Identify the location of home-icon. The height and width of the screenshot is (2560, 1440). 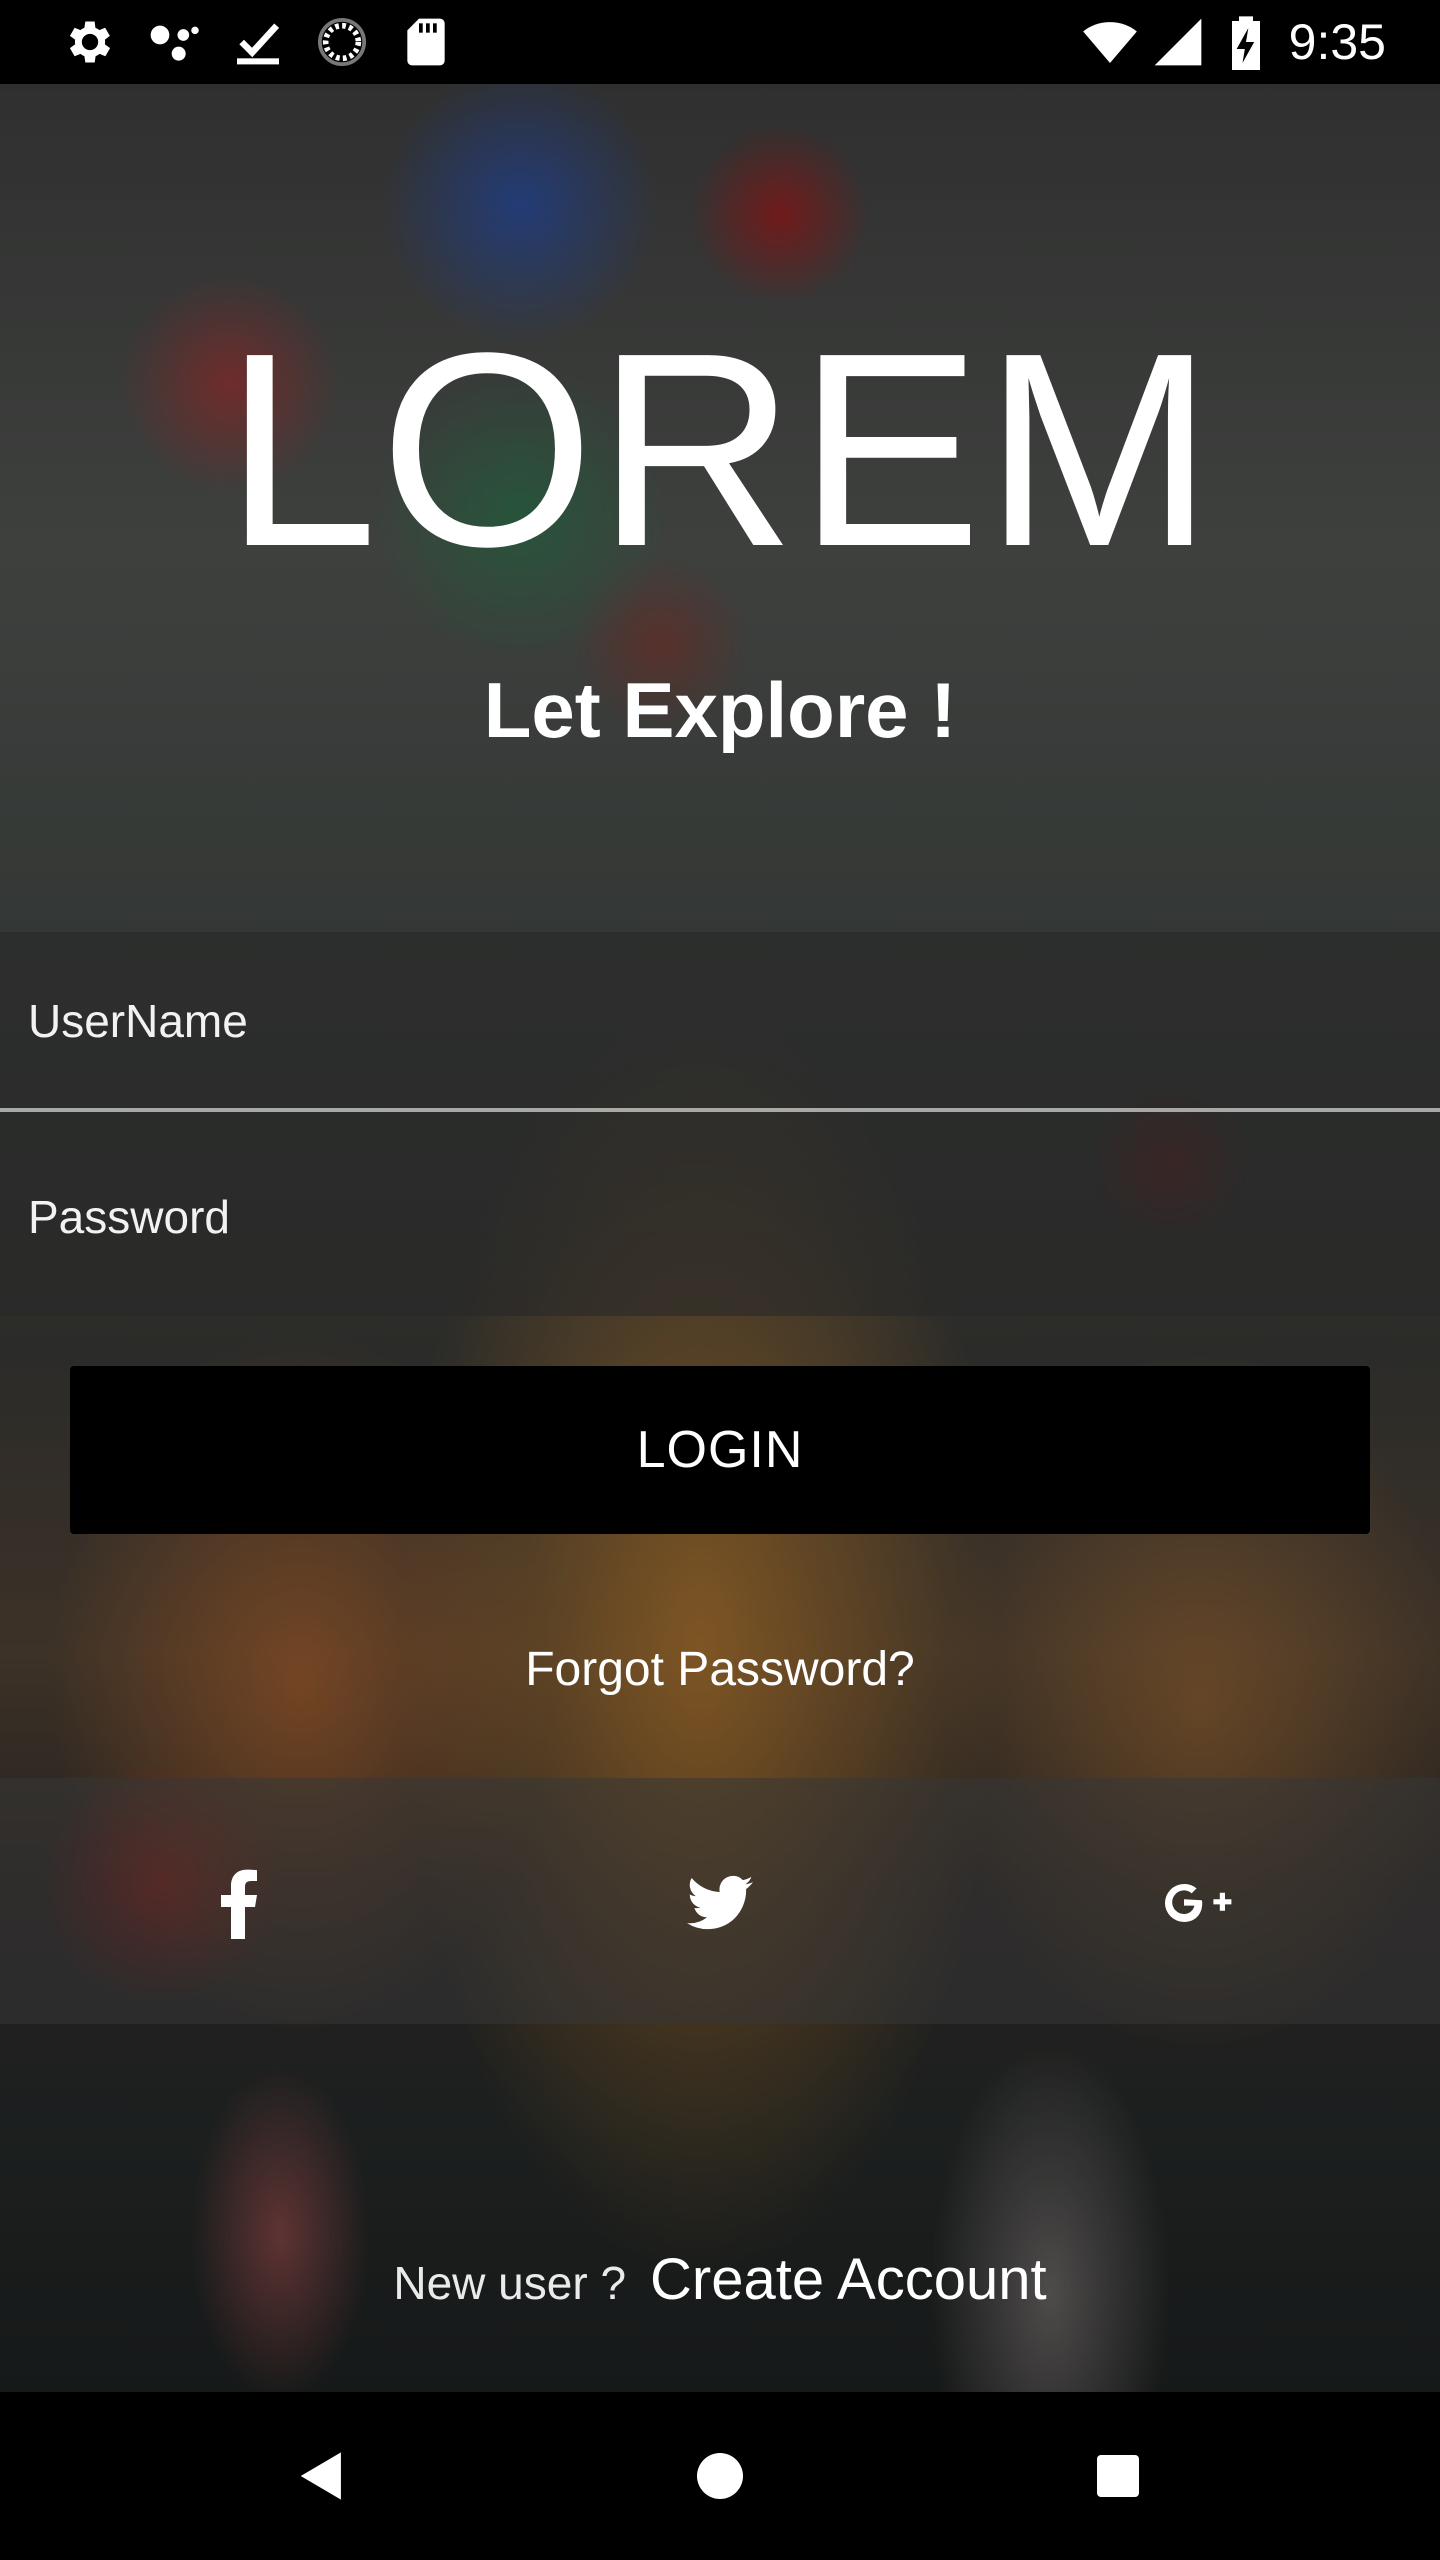
(720, 2476).